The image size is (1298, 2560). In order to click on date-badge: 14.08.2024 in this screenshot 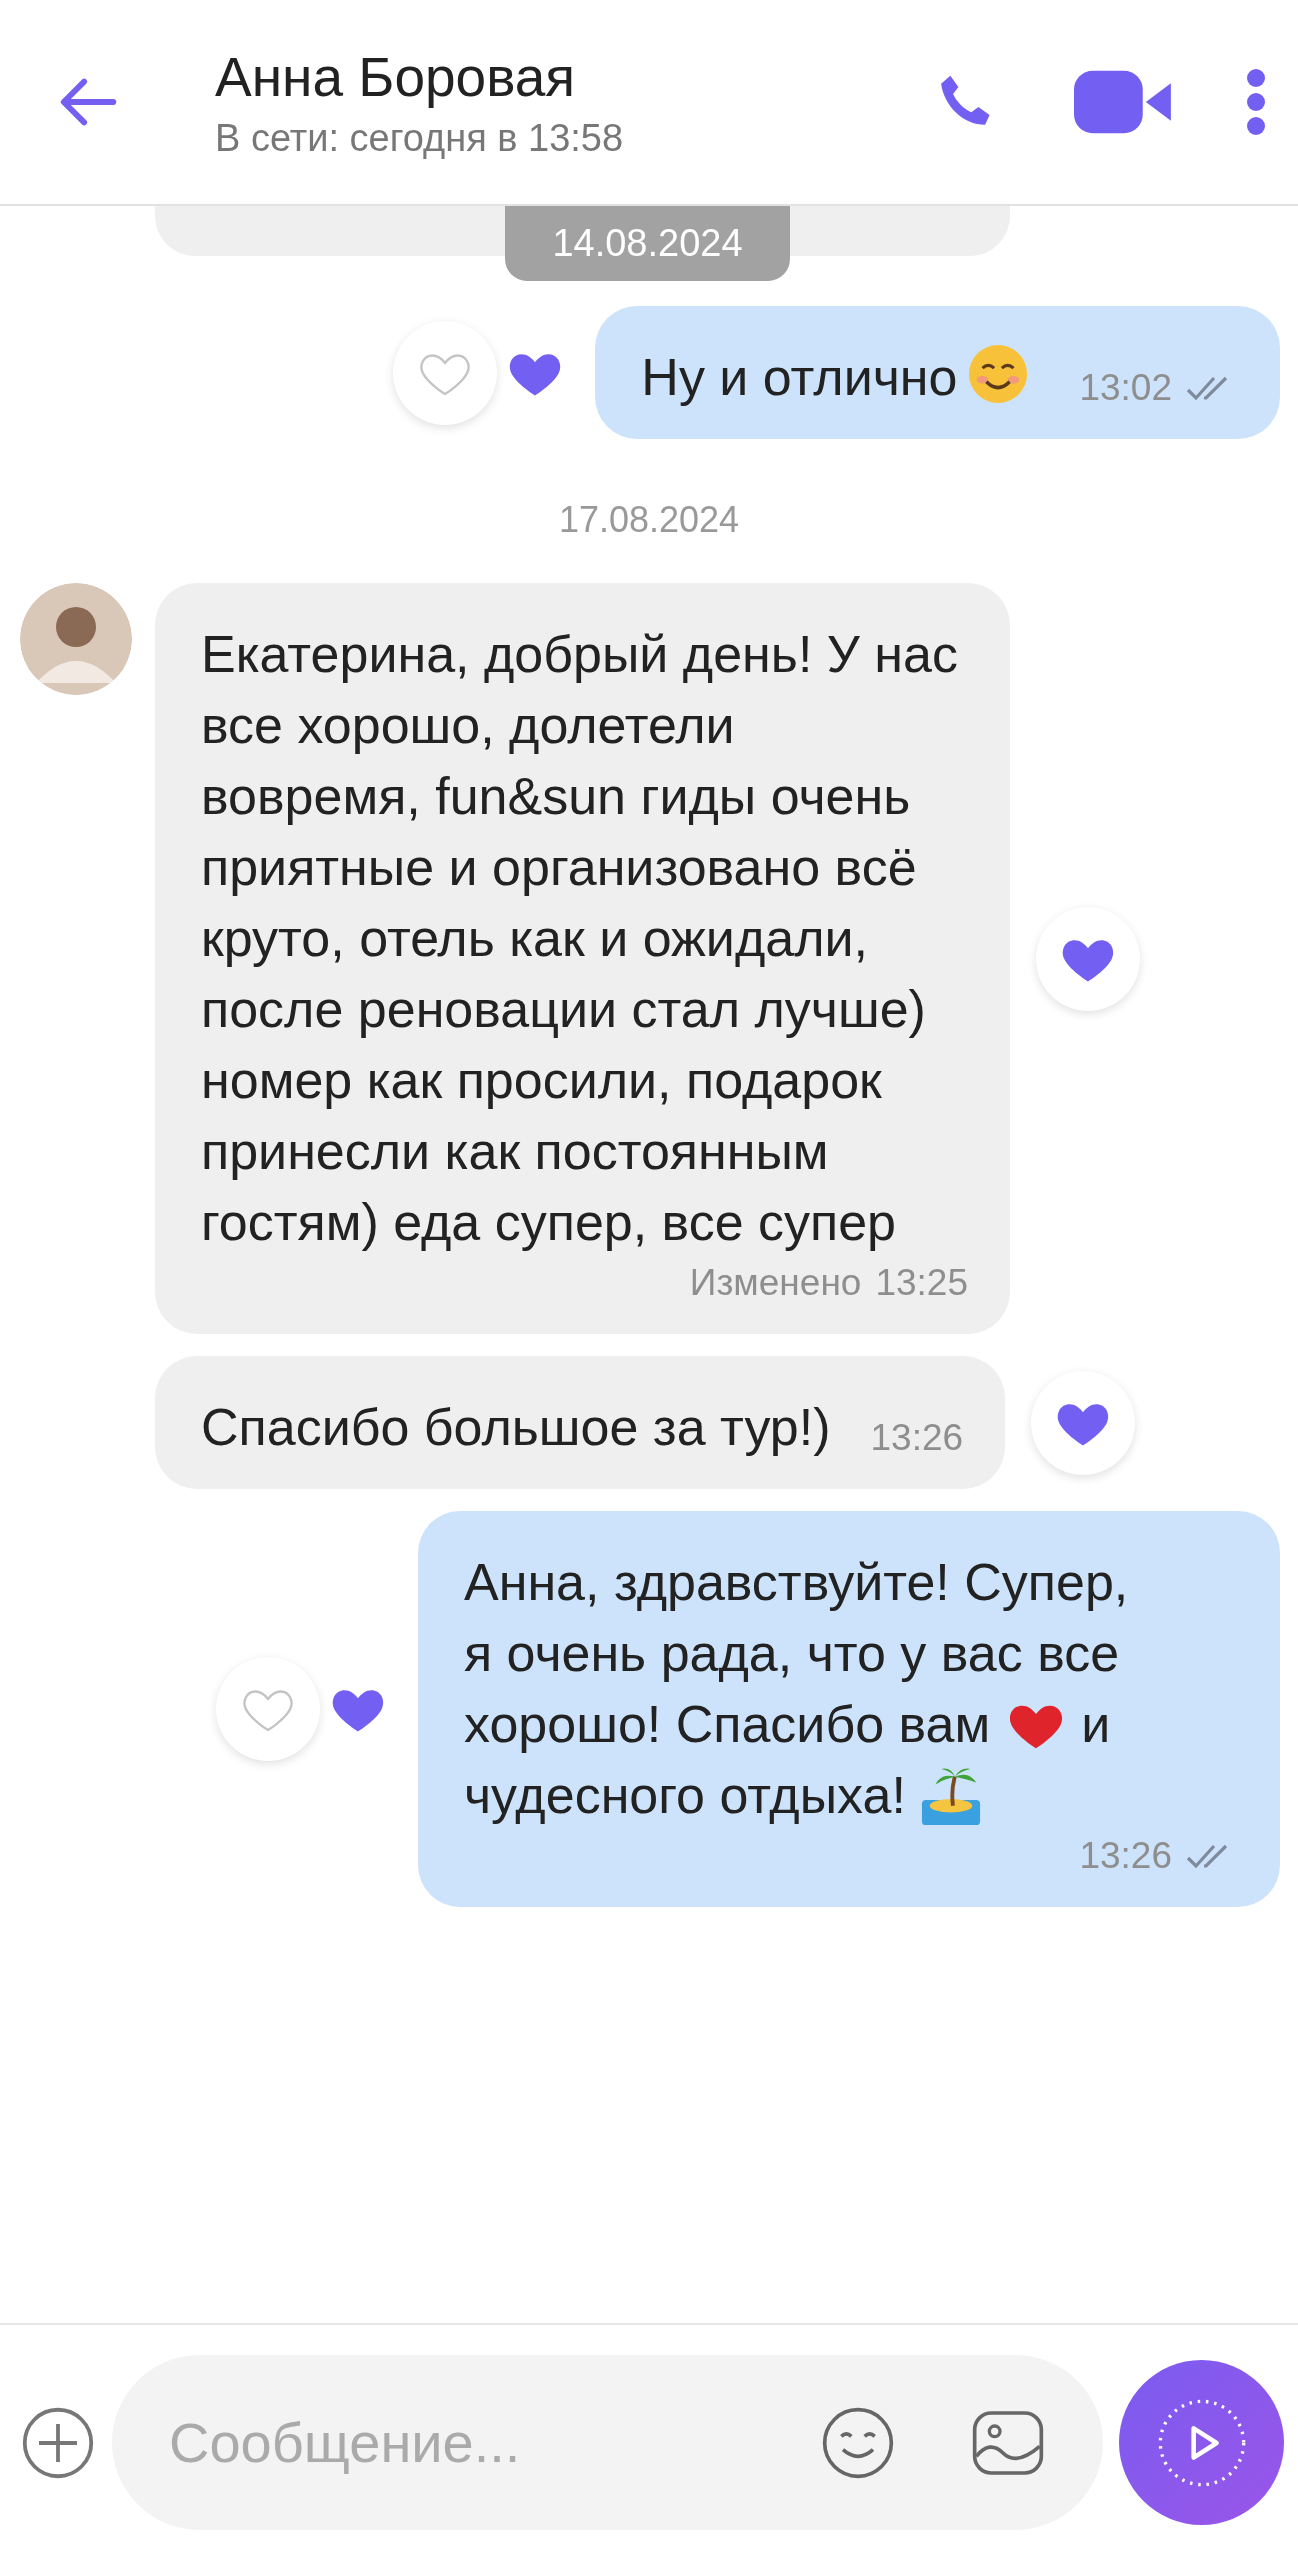, I will do `click(647, 243)`.